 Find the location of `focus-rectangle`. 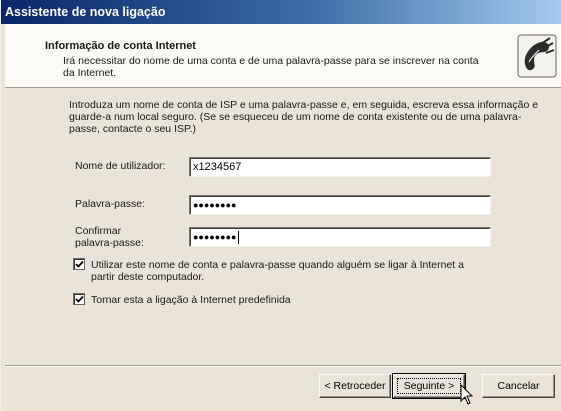

focus-rectangle is located at coordinates (429, 386).